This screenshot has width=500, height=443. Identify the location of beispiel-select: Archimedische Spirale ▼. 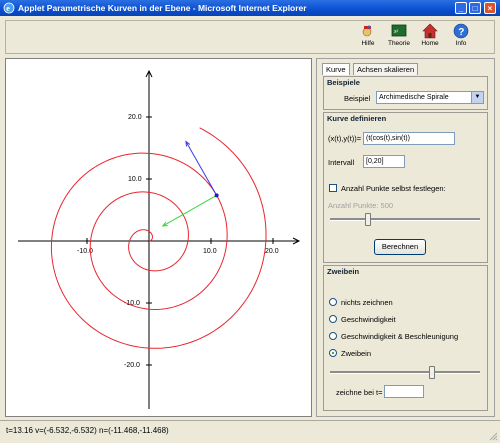
(430, 97).